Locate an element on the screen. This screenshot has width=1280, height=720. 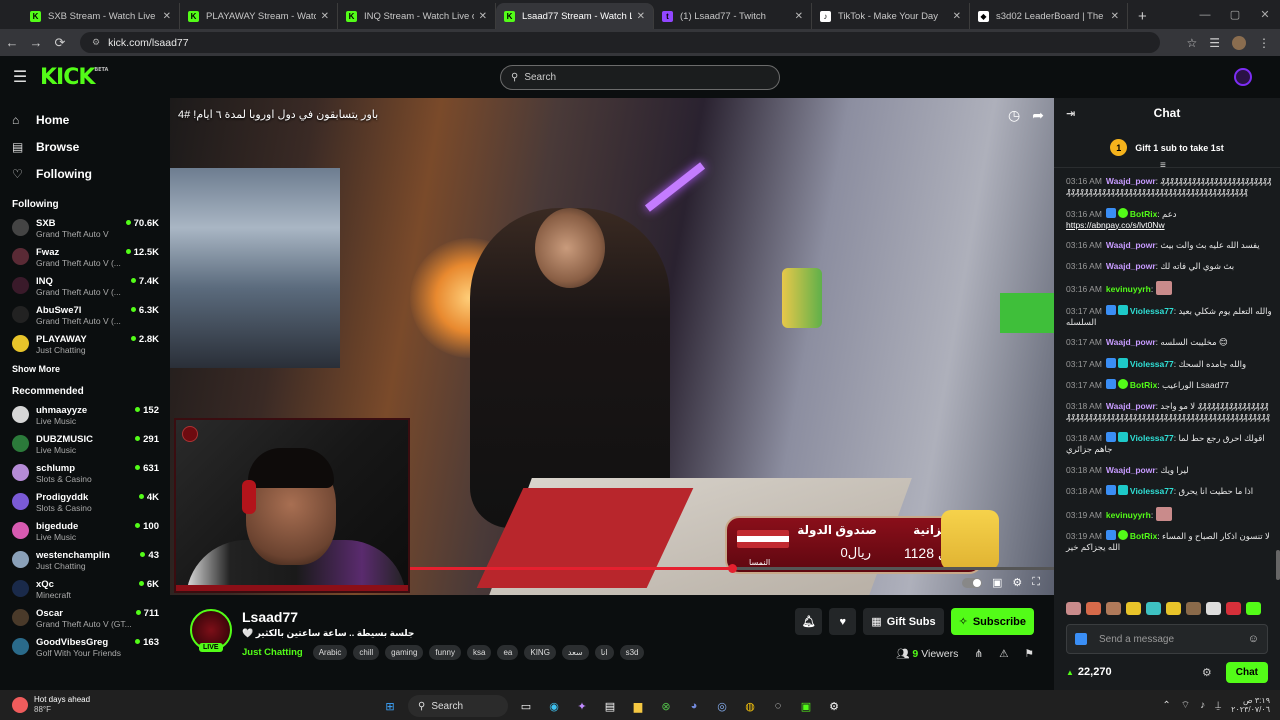
stream-category-link: Just Chatting is located at coordinates (272, 652).